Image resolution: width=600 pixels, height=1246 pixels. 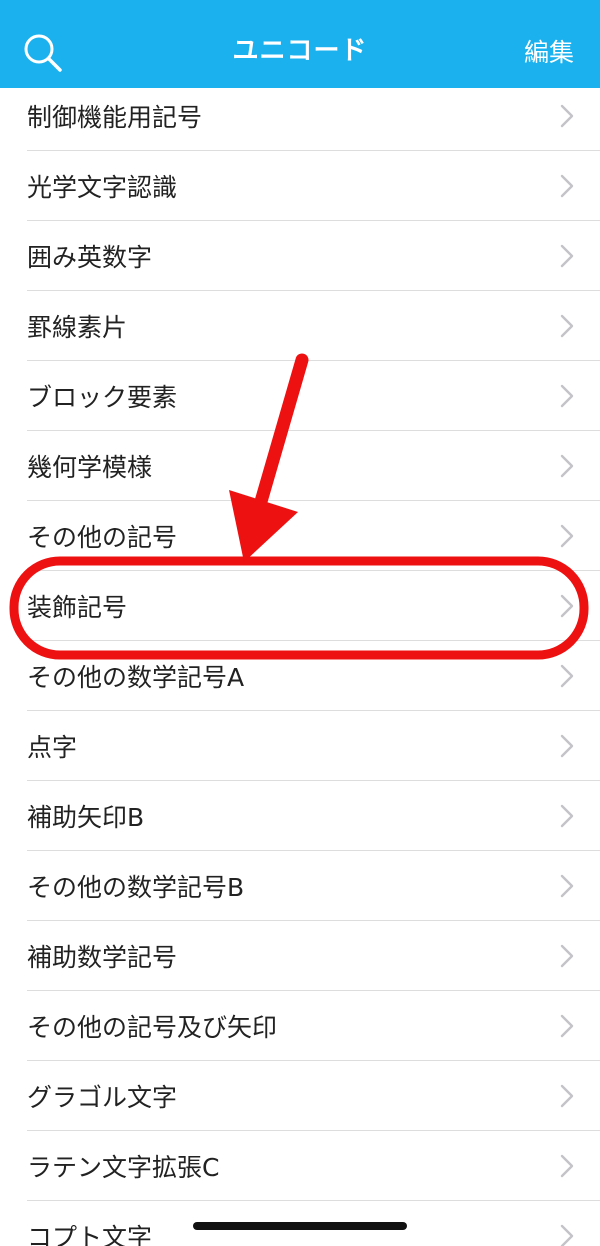 What do you see at coordinates (90, 257) in the screenshot?
I see `list-item-label: 囲み英数字` at bounding box center [90, 257].